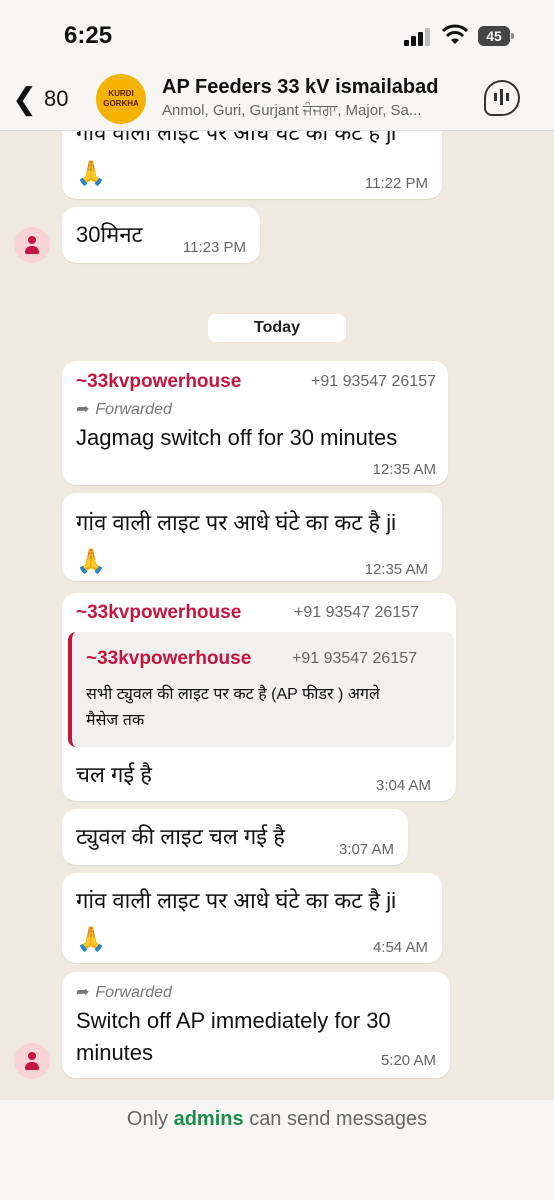 This screenshot has width=554, height=1200. I want to click on admins-only-notice: Only admins can send messages, so click(277, 1119).